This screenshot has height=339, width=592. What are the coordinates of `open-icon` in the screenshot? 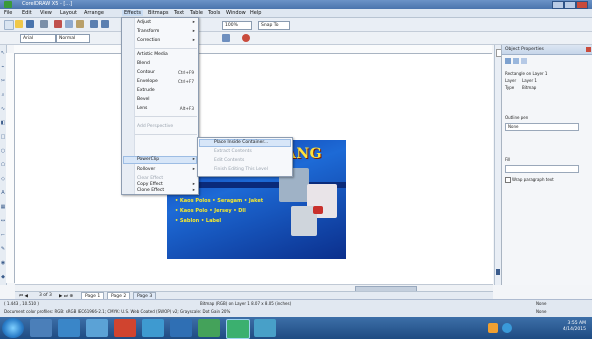 It's located at (19, 24).